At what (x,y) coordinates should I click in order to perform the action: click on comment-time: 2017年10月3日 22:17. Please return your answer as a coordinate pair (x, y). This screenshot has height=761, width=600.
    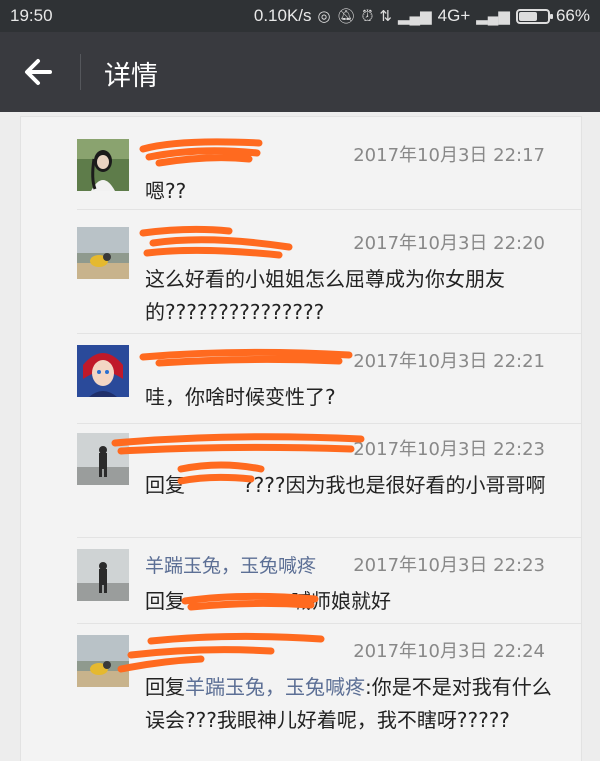
    Looking at the image, I should click on (449, 155).